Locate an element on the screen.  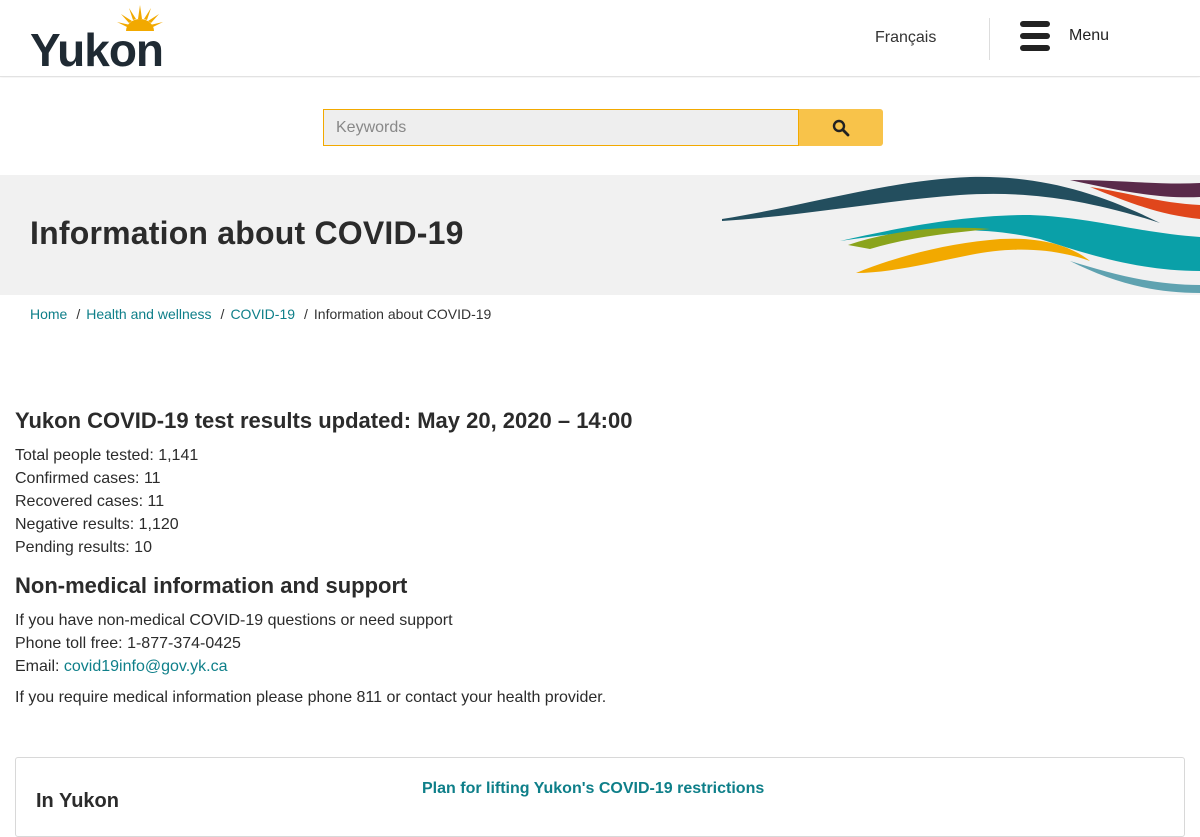
breadcrumb-covid-19: COVID-19 is located at coordinates (262, 314).